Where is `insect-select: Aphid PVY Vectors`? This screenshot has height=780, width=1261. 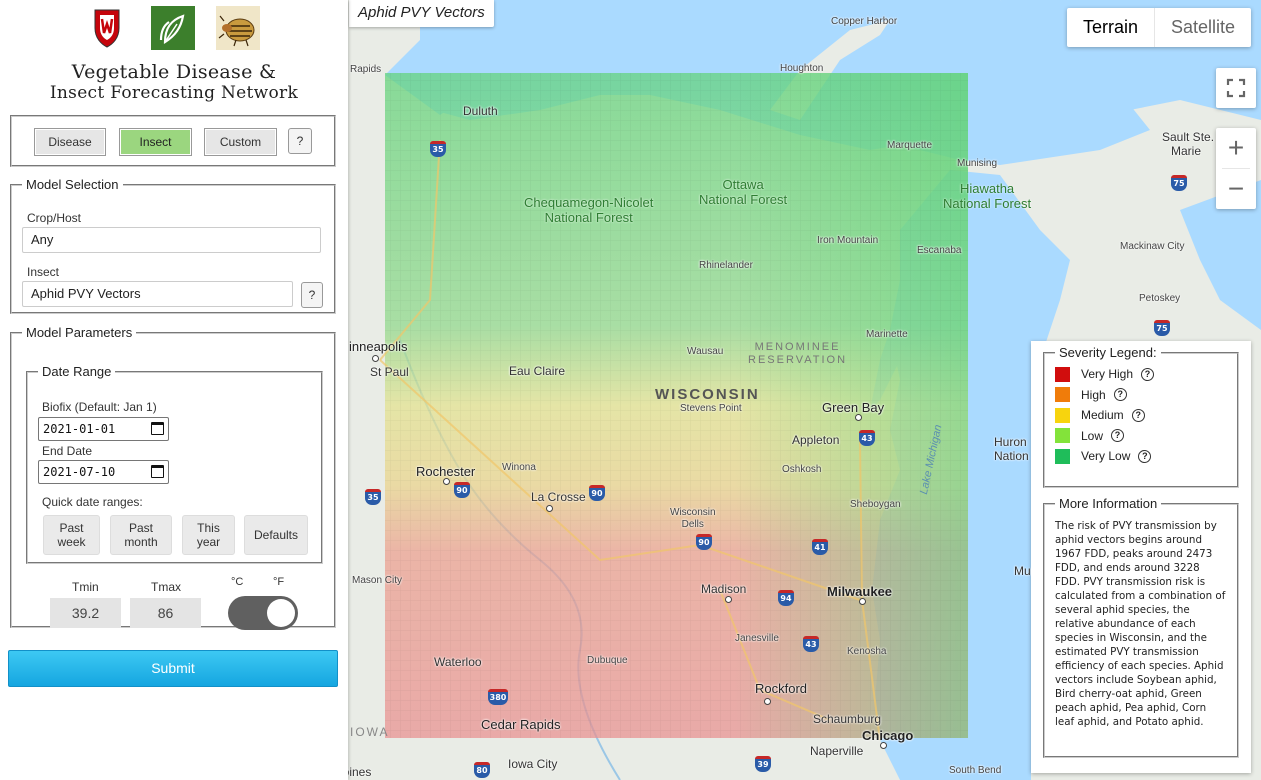
insect-select: Aphid PVY Vectors is located at coordinates (157, 294).